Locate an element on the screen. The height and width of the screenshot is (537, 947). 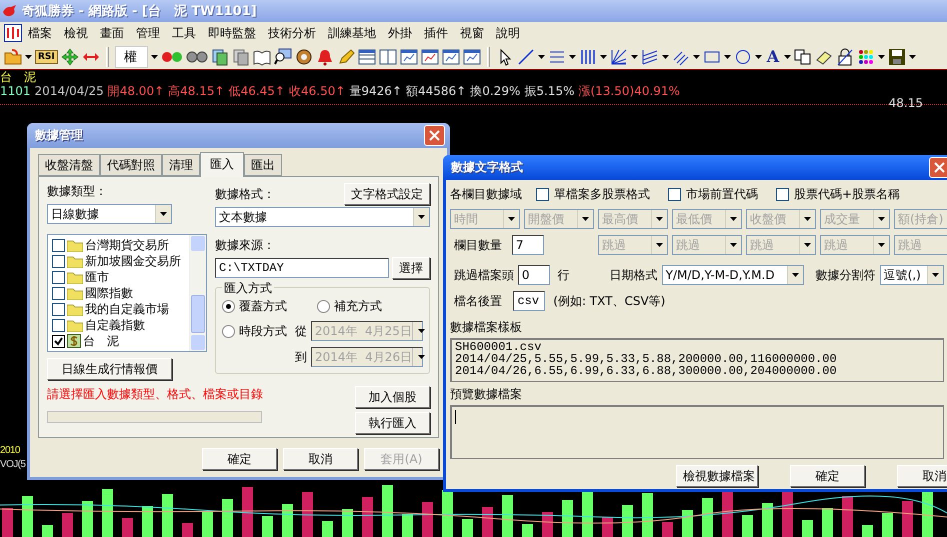
separator-select: 逗號(,) is located at coordinates (912, 275).